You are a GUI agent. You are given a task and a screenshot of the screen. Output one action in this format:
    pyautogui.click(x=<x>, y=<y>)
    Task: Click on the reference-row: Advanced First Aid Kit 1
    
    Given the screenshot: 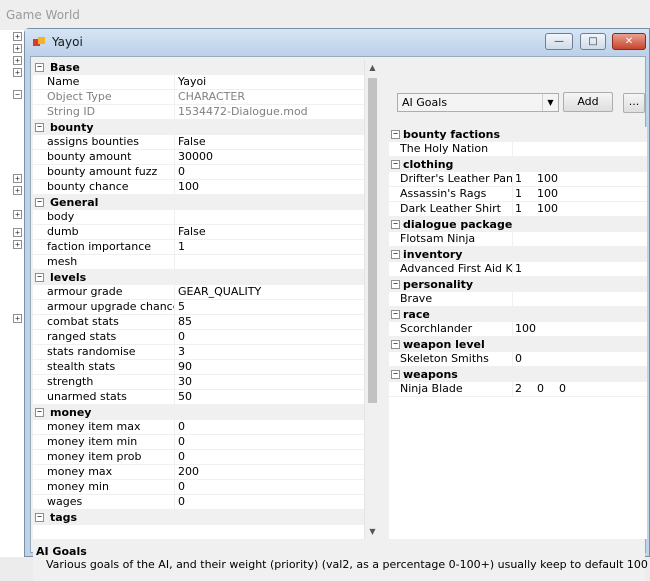 What is the action you would take?
    pyautogui.click(x=518, y=269)
    